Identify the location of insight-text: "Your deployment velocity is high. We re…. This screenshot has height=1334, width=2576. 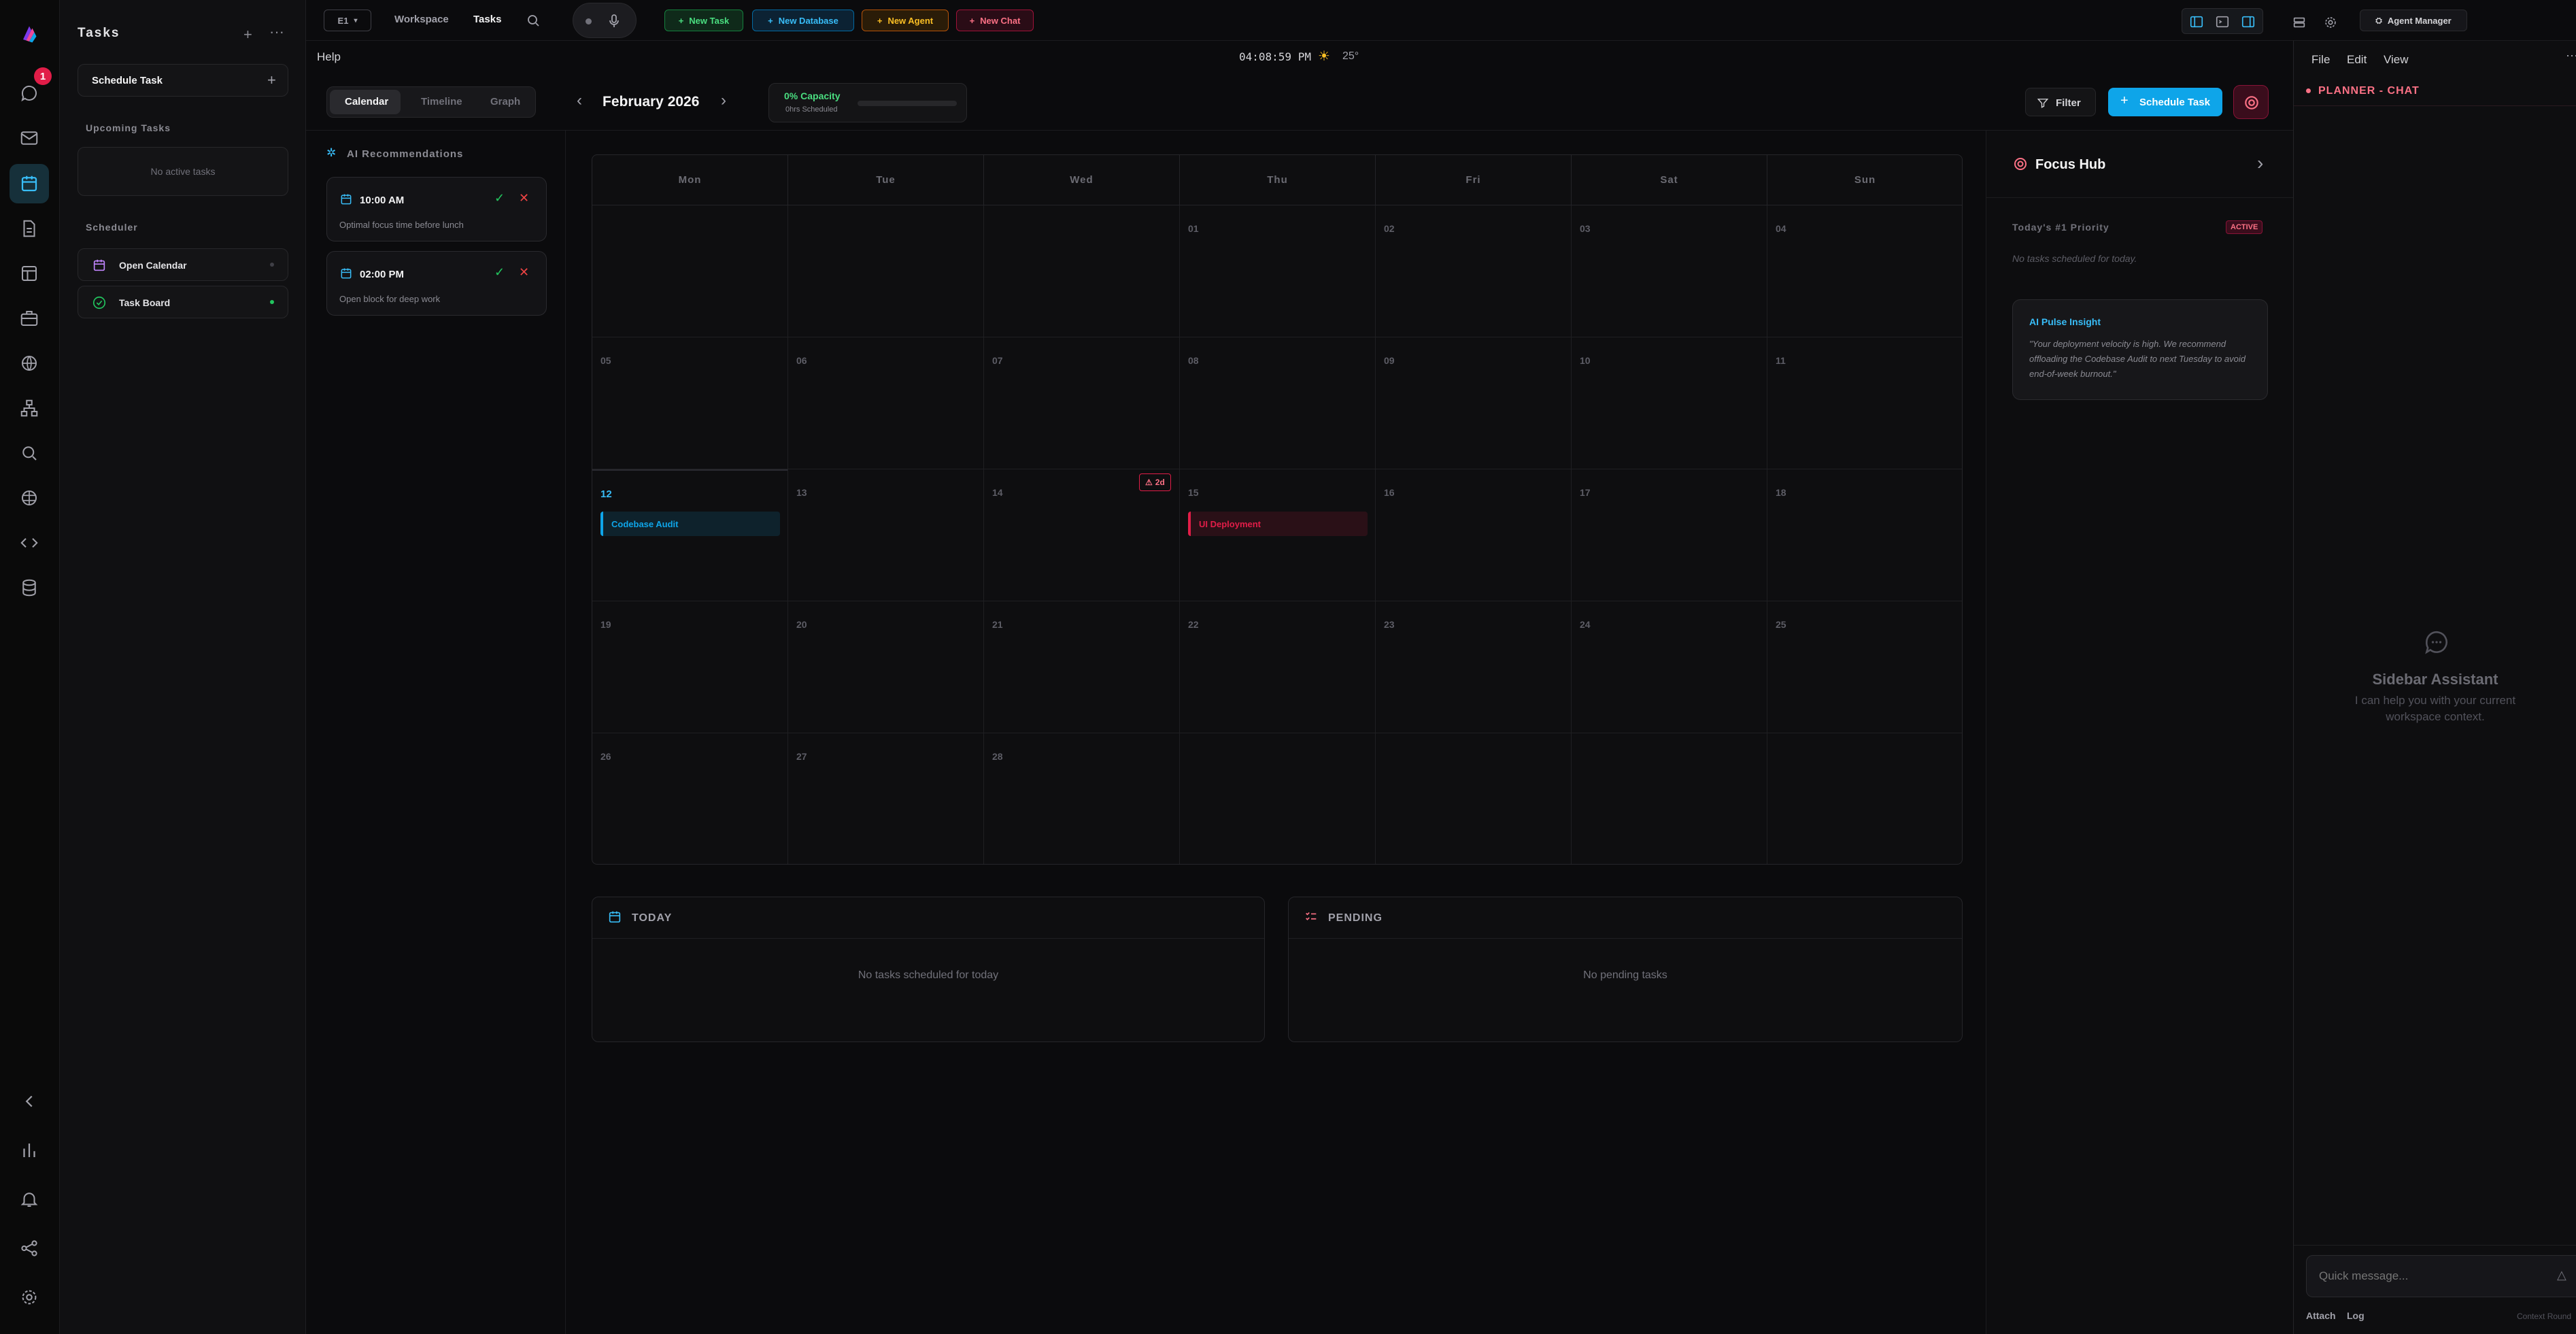
(2137, 359).